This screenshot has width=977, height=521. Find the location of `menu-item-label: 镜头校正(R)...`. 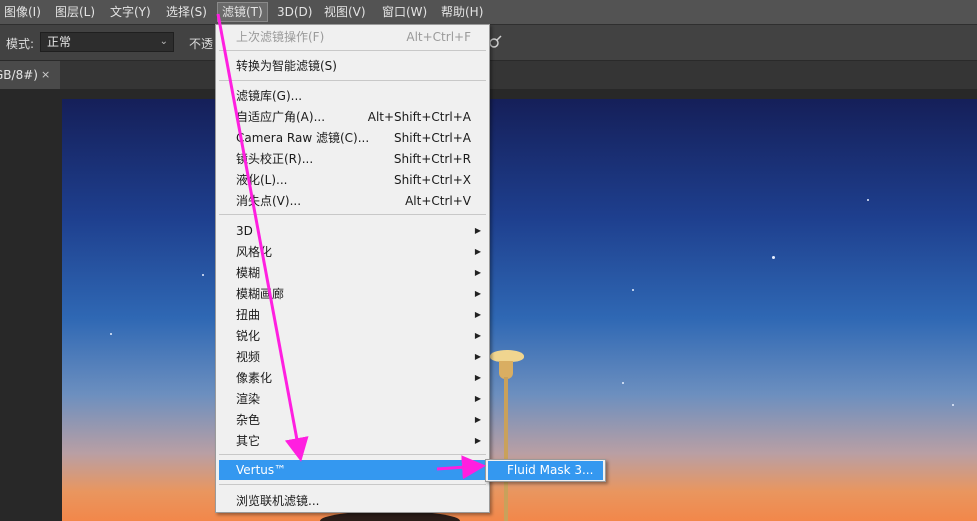

menu-item-label: 镜头校正(R)... is located at coordinates (275, 159).